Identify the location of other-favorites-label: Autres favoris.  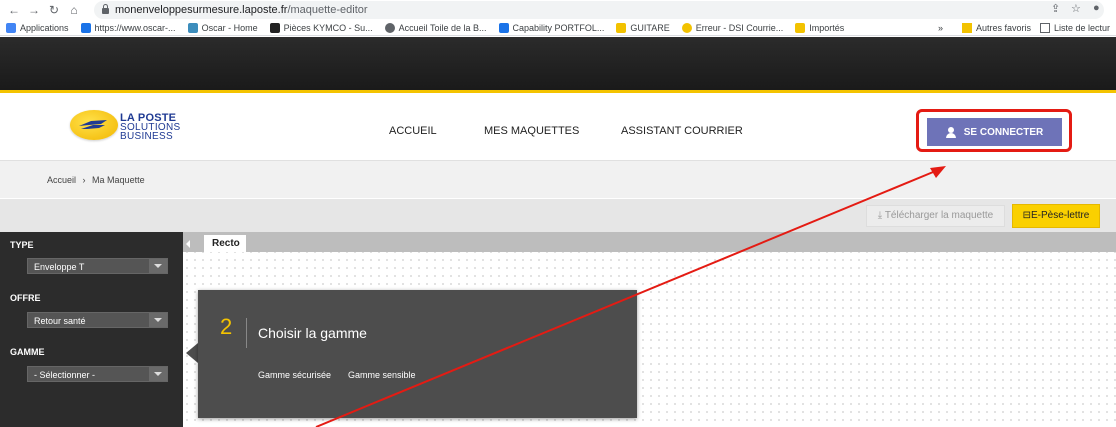
(1004, 28).